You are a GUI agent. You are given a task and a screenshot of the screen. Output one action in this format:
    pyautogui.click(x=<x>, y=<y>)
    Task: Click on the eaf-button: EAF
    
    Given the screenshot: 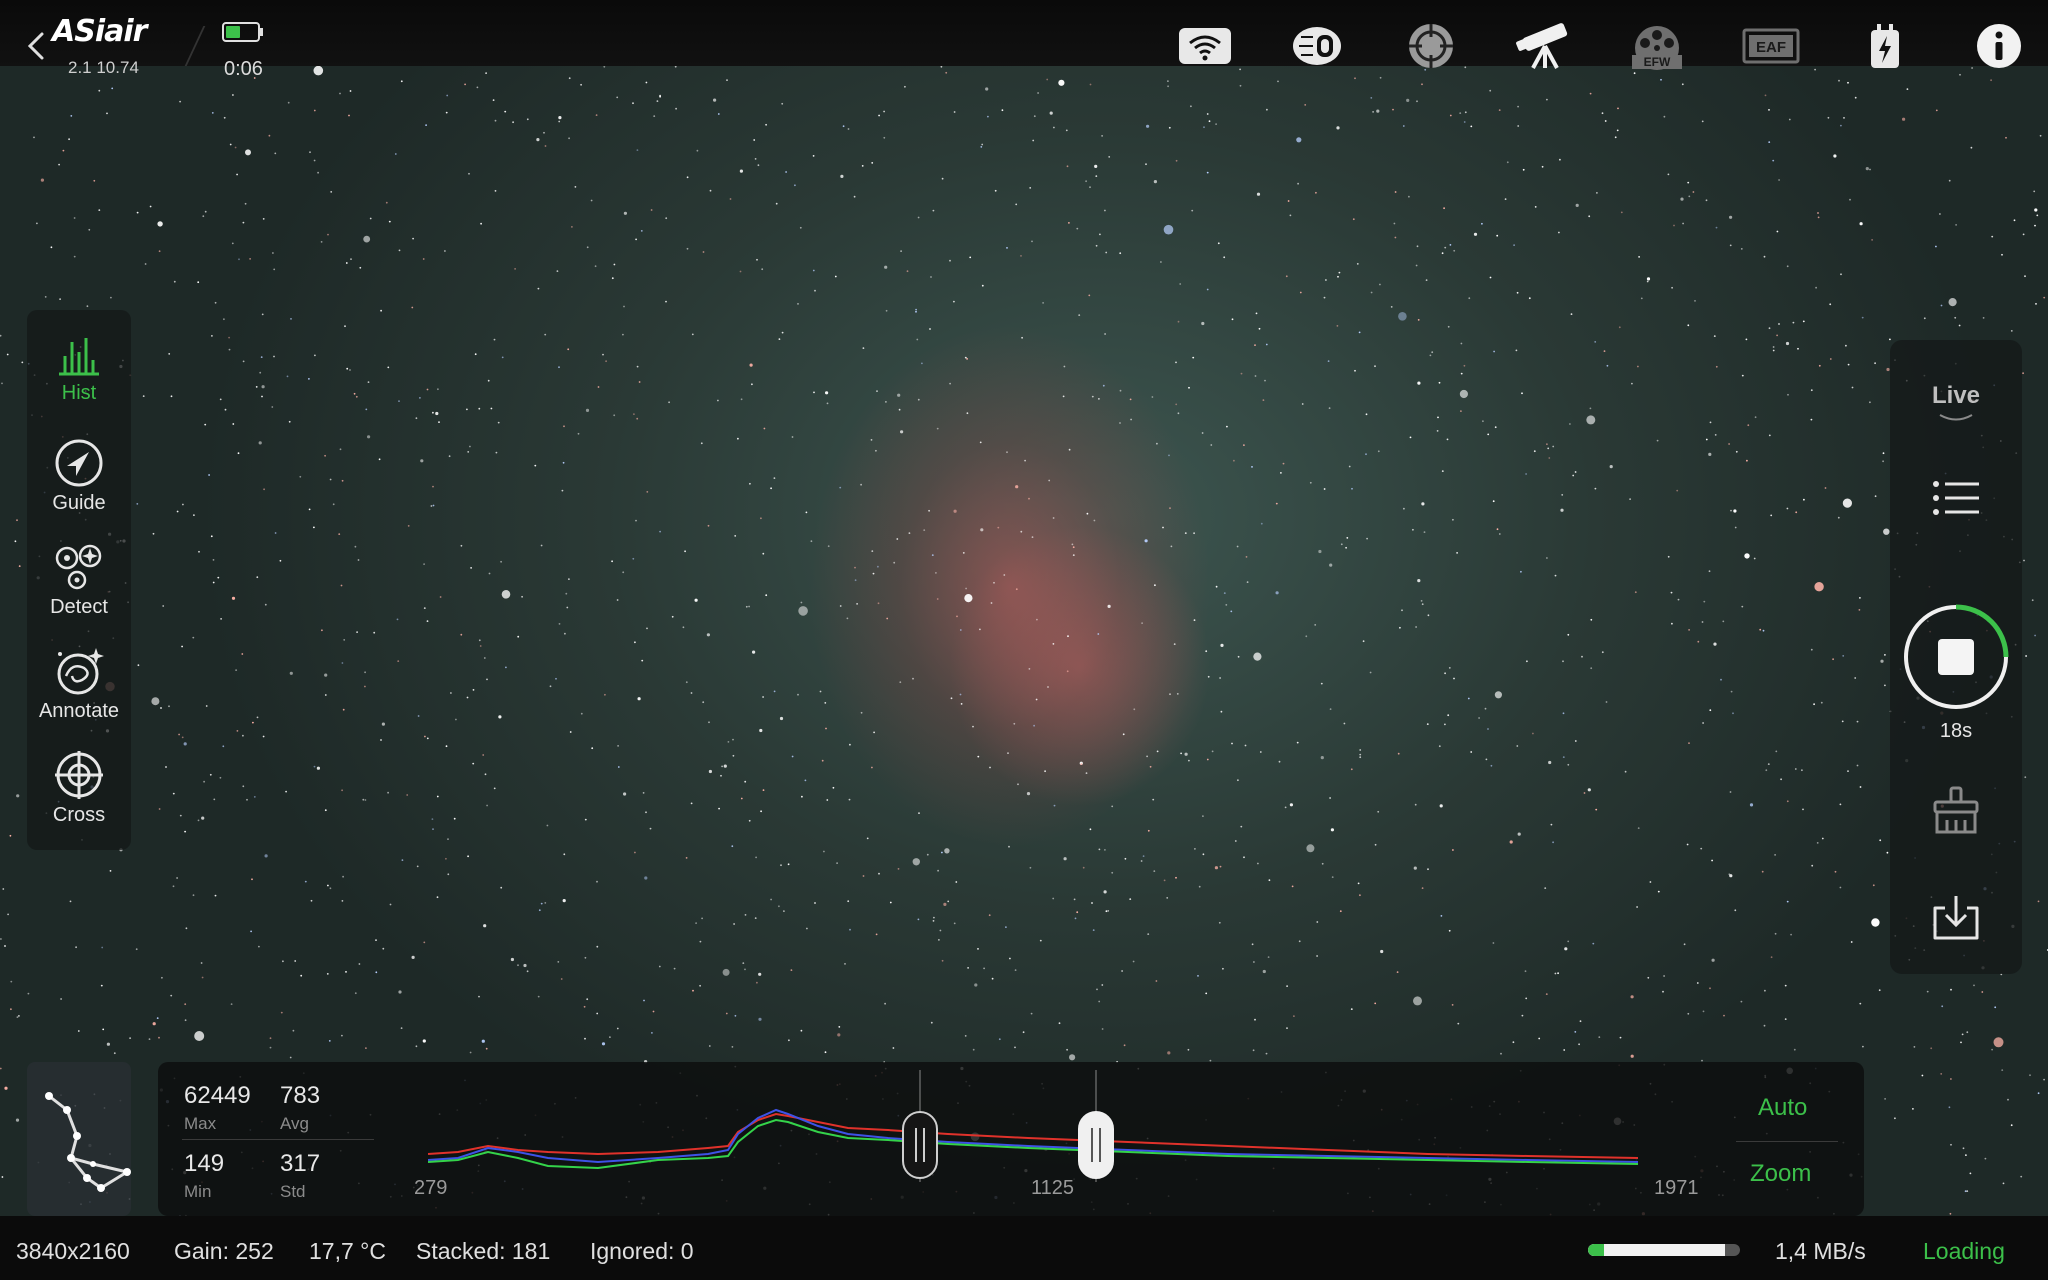 What is the action you would take?
    pyautogui.click(x=1771, y=46)
    